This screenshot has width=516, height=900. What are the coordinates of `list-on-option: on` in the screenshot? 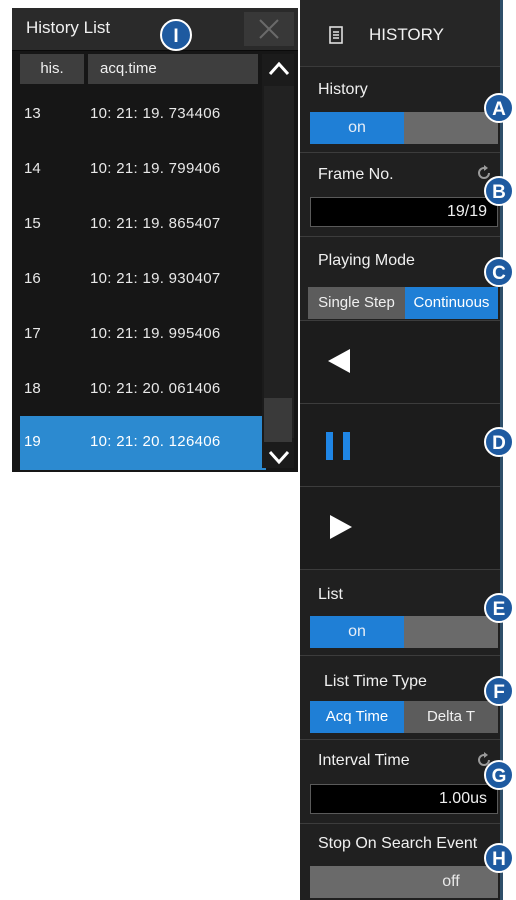 It's located at (357, 632).